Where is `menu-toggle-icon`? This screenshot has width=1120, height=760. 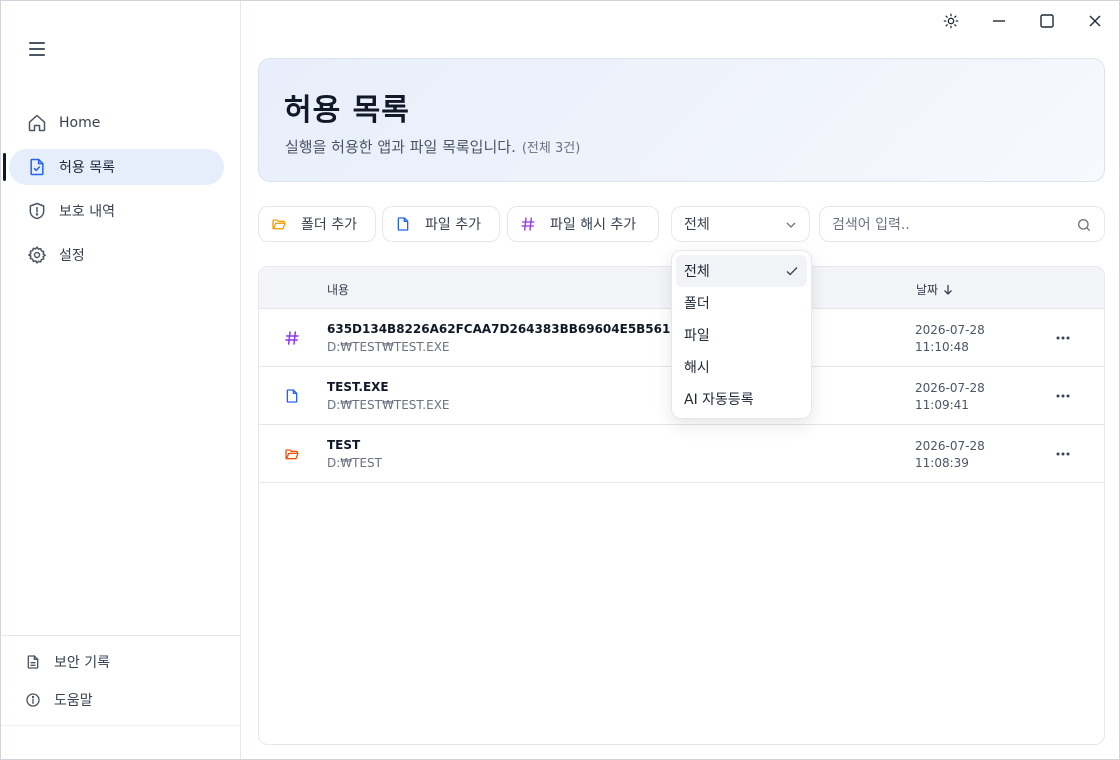 menu-toggle-icon is located at coordinates (37, 49).